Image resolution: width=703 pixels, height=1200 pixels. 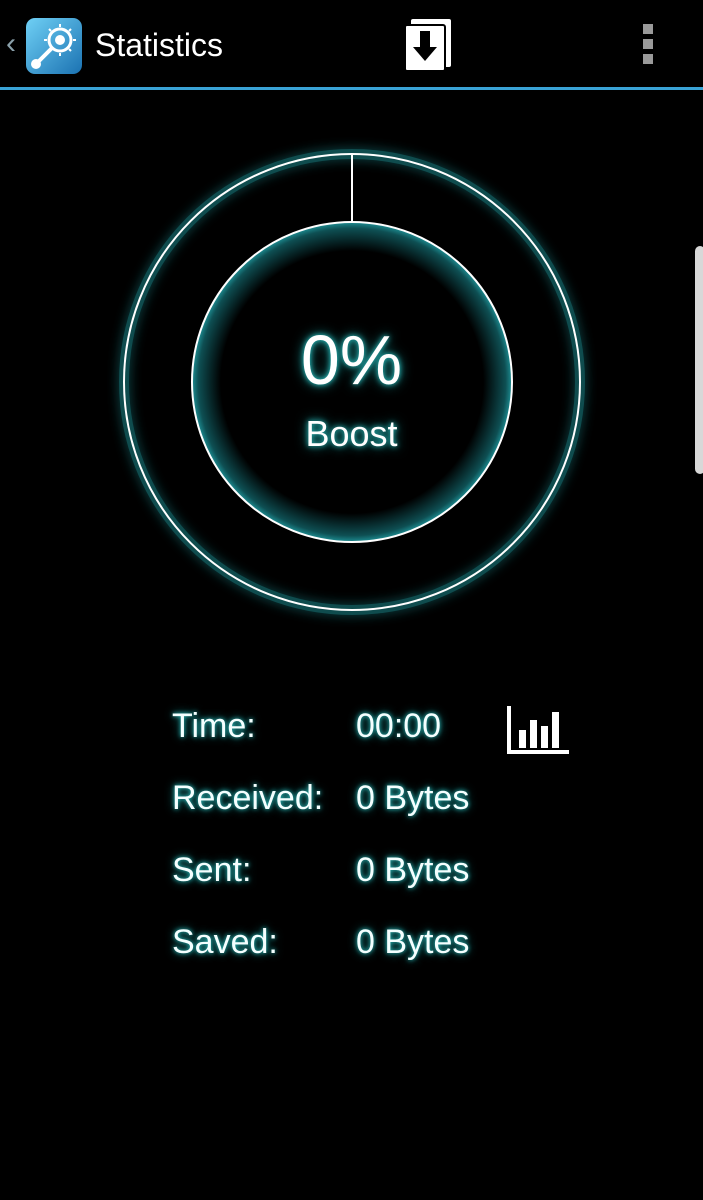 I want to click on overflow-menu-icon, so click(x=648, y=44).